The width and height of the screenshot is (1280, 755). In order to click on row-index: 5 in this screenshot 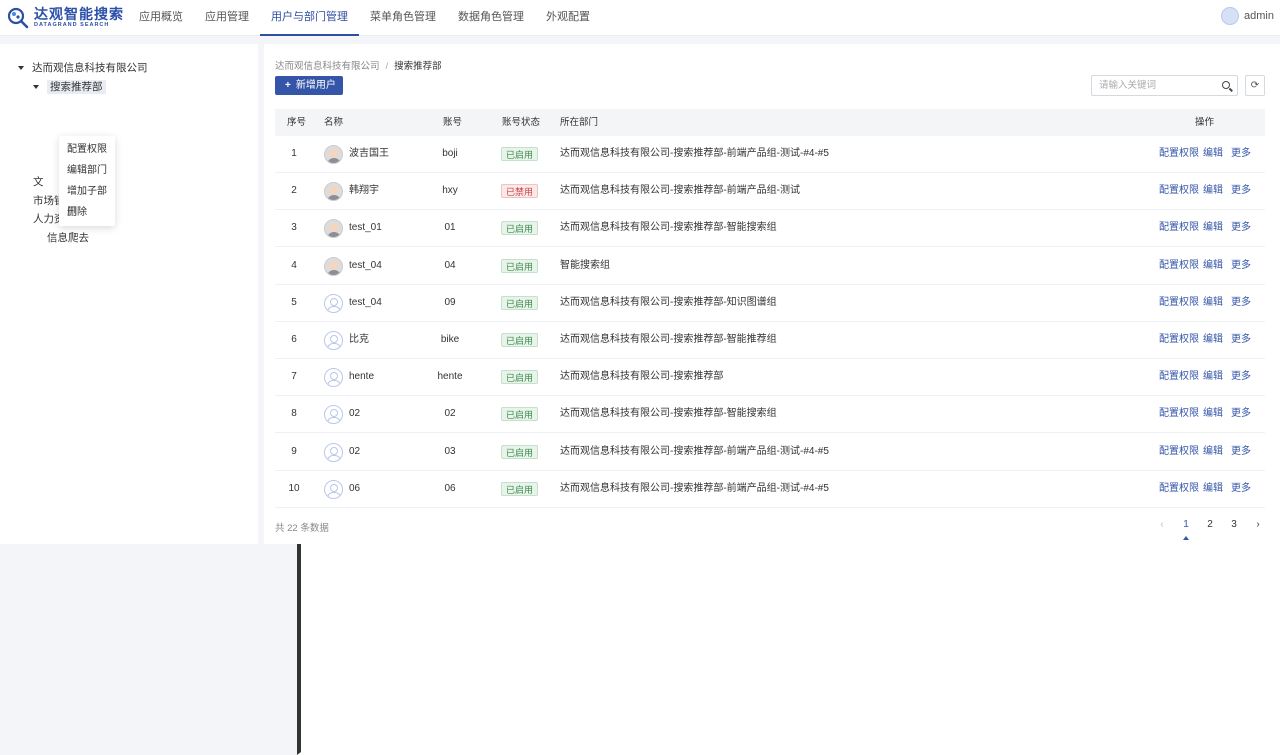, I will do `click(294, 302)`.